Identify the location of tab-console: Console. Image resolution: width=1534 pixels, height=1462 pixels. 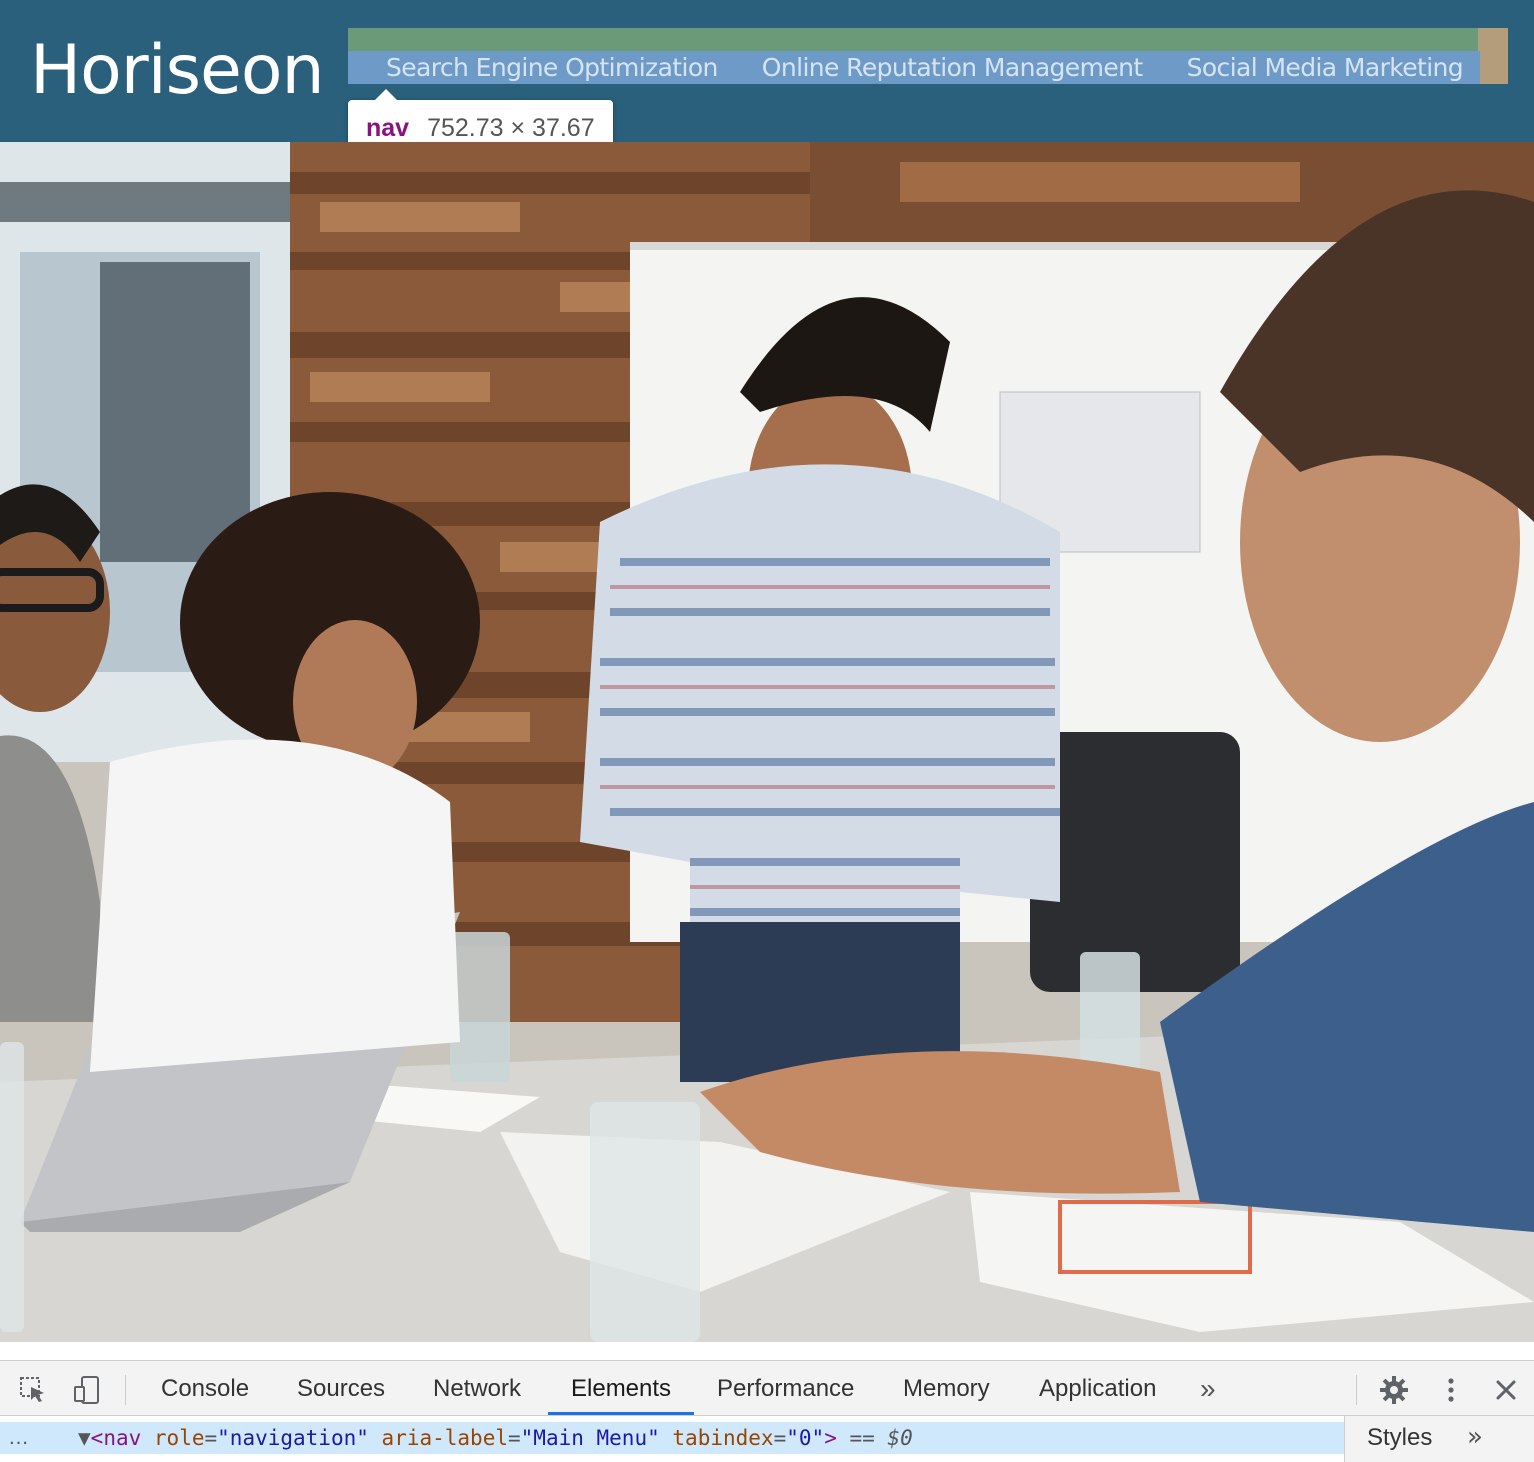
(205, 1388).